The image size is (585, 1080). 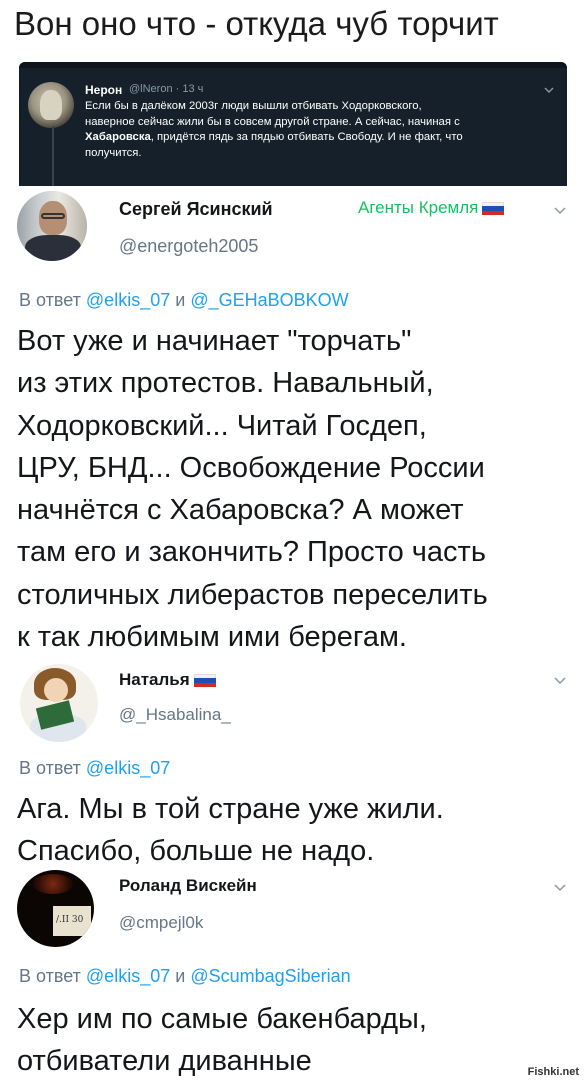 What do you see at coordinates (269, 300) in the screenshot?
I see `reply-link: @_GEHaBOBKOW` at bounding box center [269, 300].